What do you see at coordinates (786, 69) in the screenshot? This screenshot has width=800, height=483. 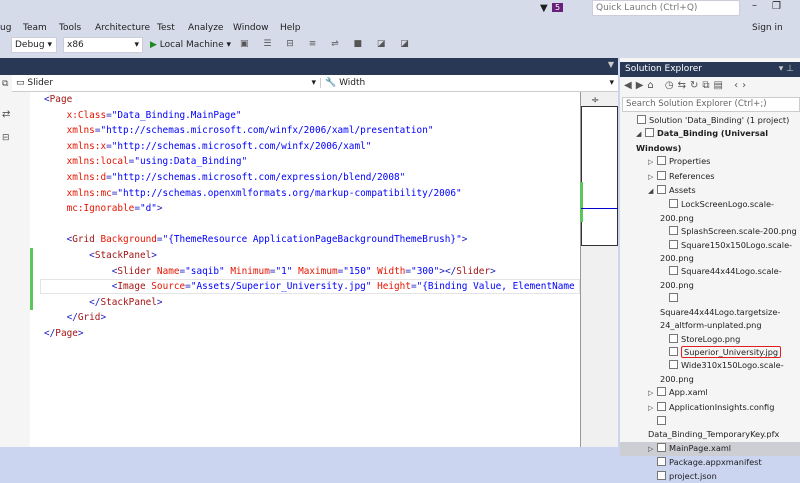 I see `pin-icon: ▾ ⊥` at bounding box center [786, 69].